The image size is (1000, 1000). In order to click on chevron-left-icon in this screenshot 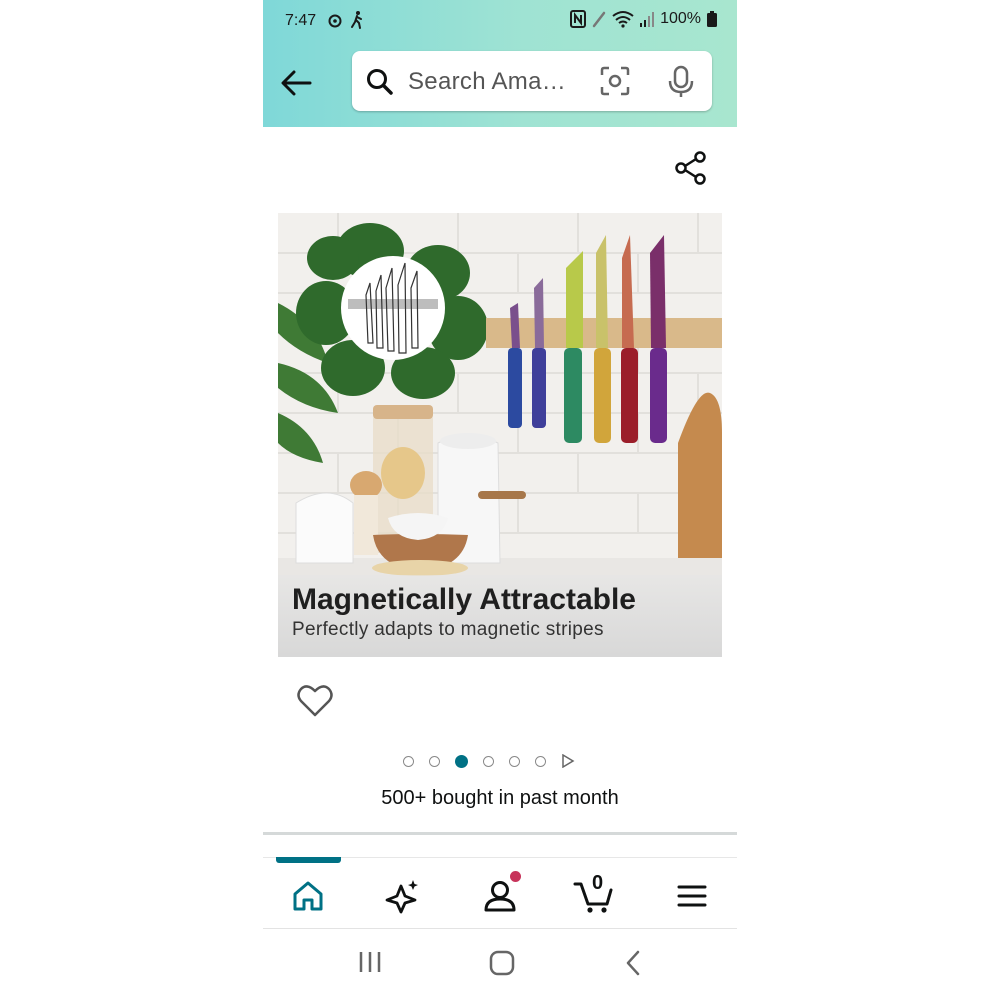, I will do `click(633, 963)`.